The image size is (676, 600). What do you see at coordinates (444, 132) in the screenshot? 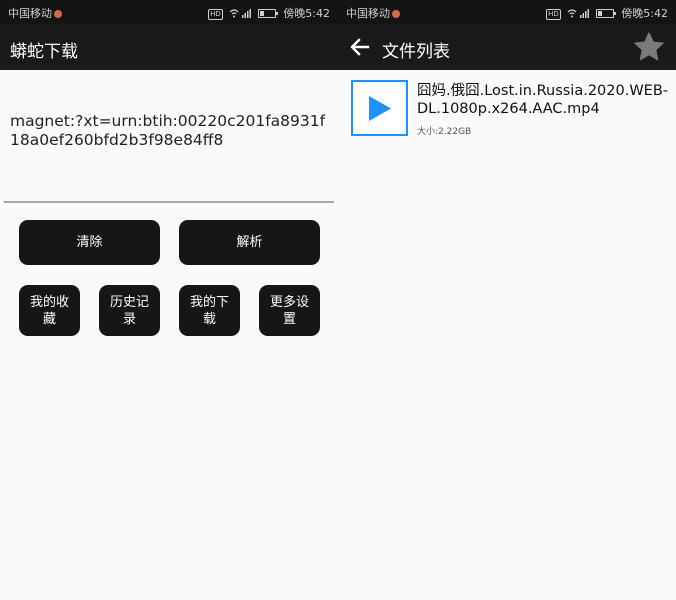
I see `file-size: 大小:2.22GB` at bounding box center [444, 132].